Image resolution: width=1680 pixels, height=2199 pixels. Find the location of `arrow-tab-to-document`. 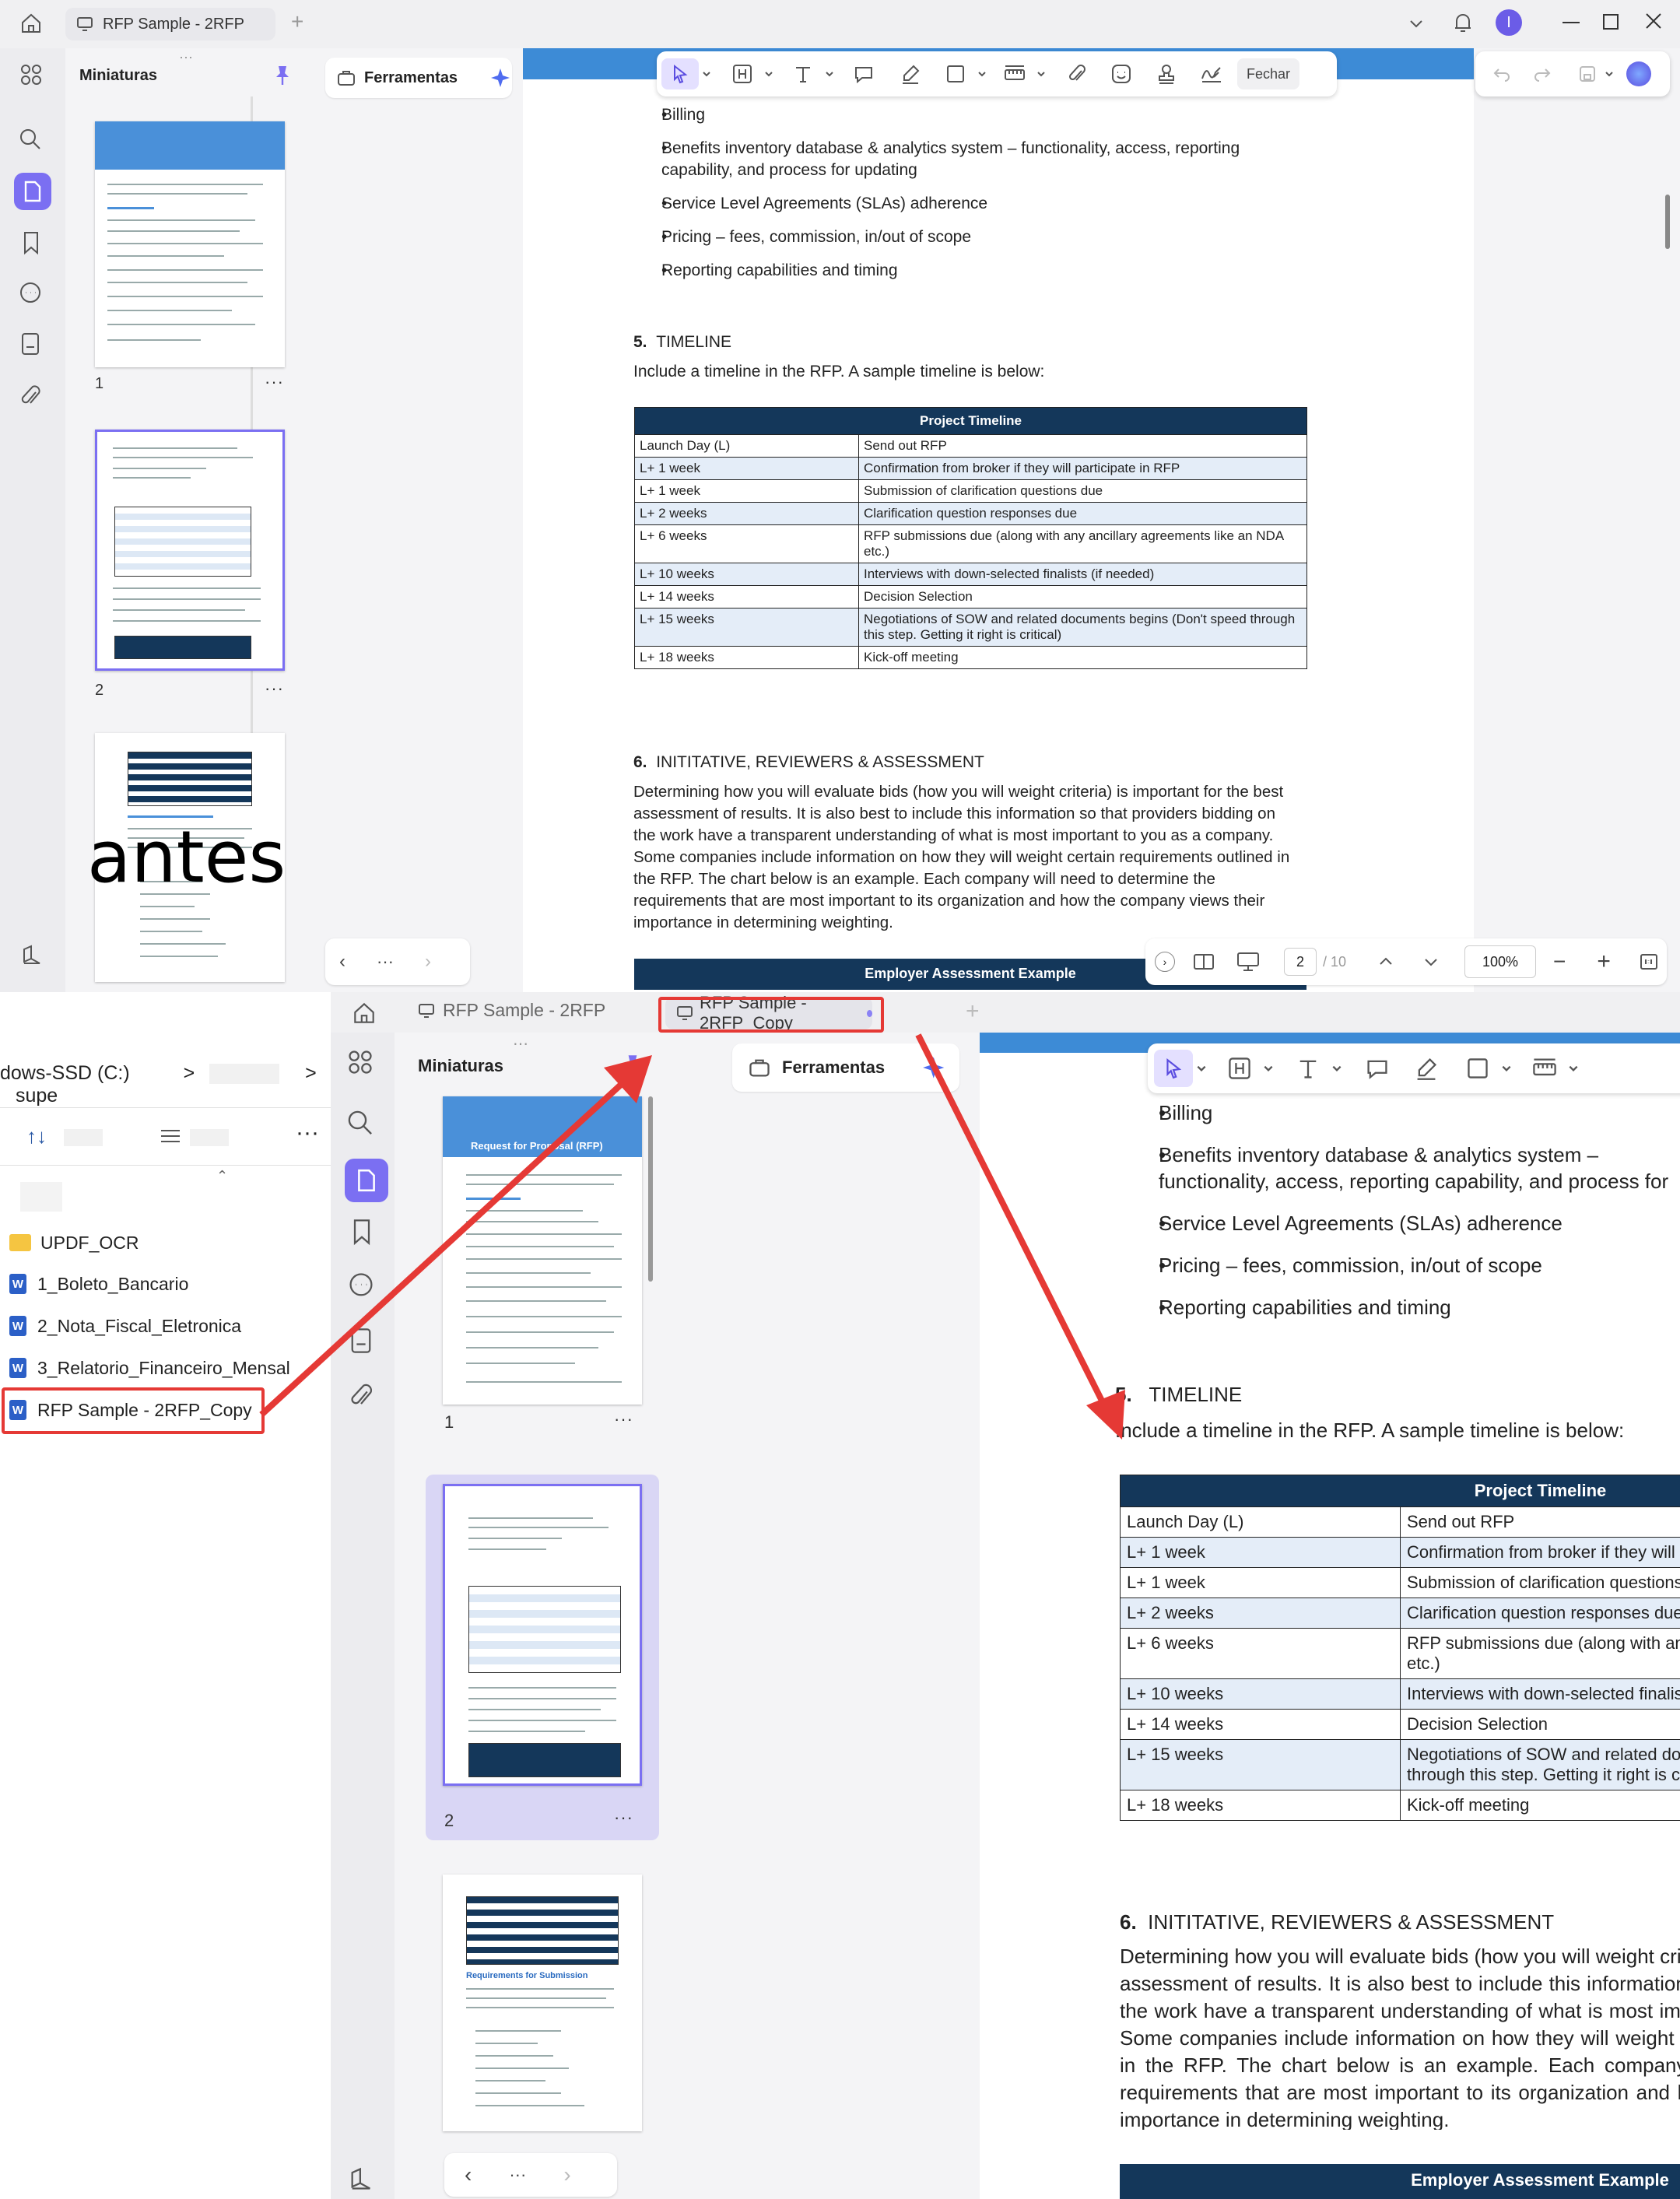

arrow-tab-to-document is located at coordinates (1012, 1220).